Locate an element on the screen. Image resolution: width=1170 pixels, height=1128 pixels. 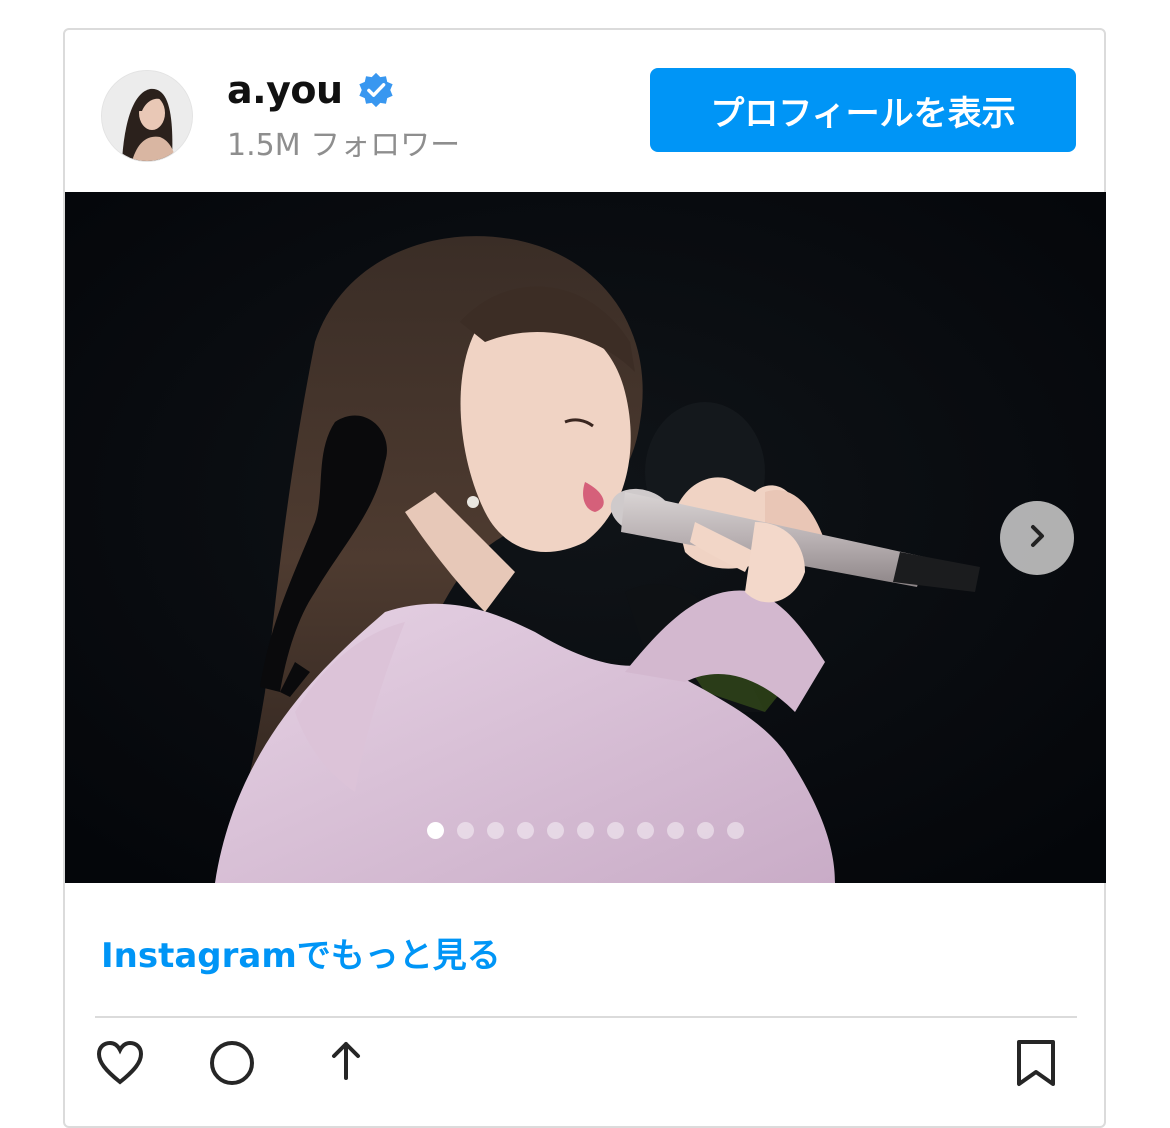
avatar is located at coordinates (147, 116).